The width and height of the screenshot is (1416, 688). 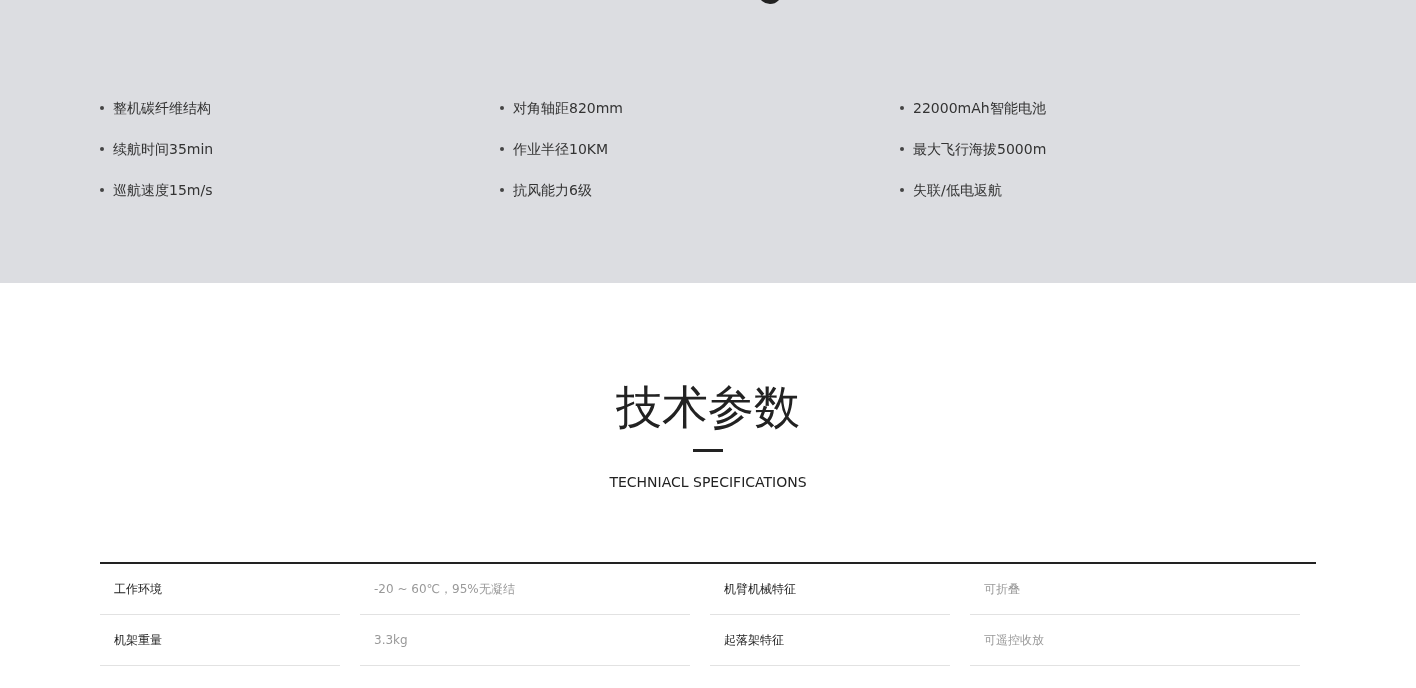 I want to click on spec-label: 起落架特征, so click(x=830, y=640).